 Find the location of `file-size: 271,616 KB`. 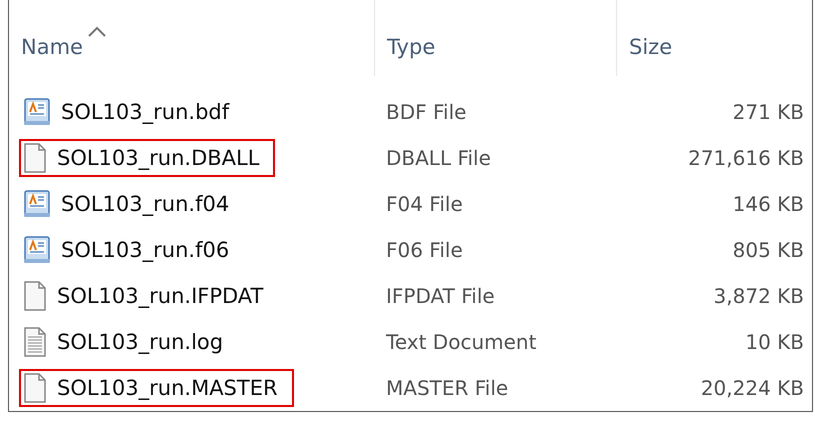

file-size: 271,616 KB is located at coordinates (746, 158).